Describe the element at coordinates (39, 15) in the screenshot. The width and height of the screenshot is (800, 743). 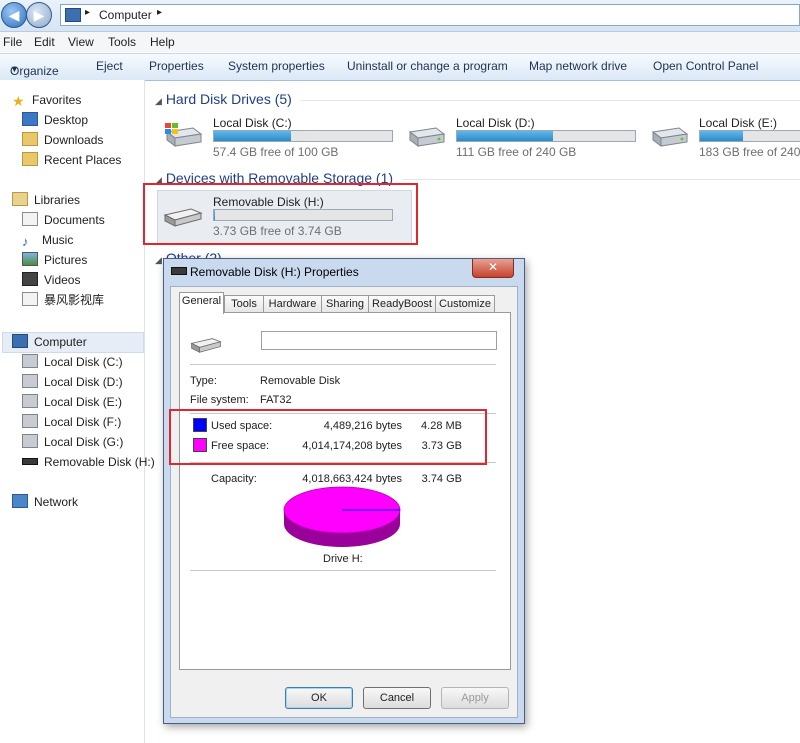
I see `forward-button: ▶` at that location.